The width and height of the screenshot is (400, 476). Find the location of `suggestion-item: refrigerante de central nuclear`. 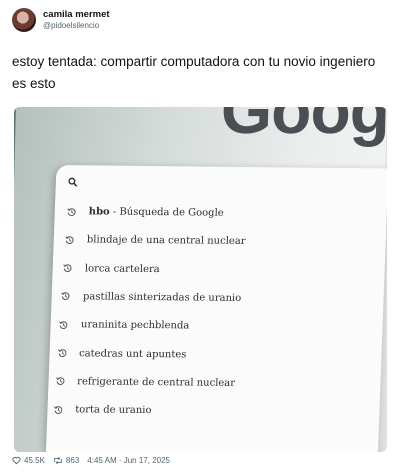

suggestion-item: refrigerante de central nuclear is located at coordinates (145, 382).